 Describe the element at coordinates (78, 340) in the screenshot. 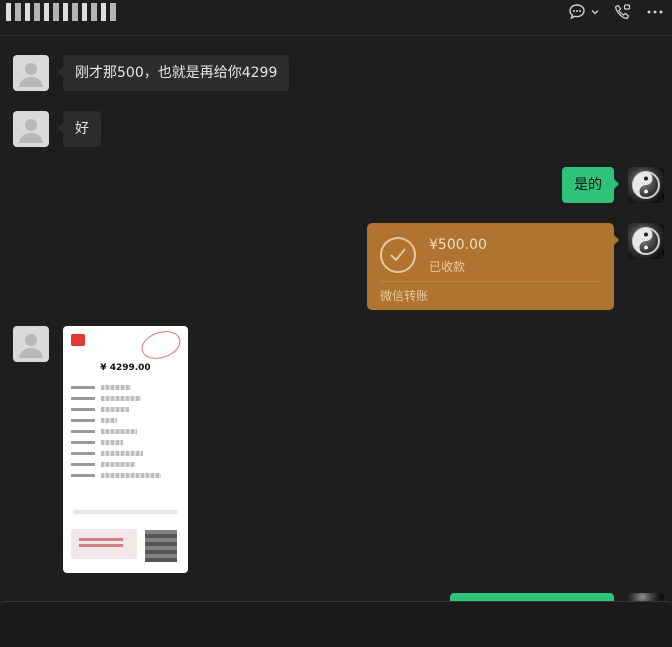

I see `bank-logo-icon` at that location.